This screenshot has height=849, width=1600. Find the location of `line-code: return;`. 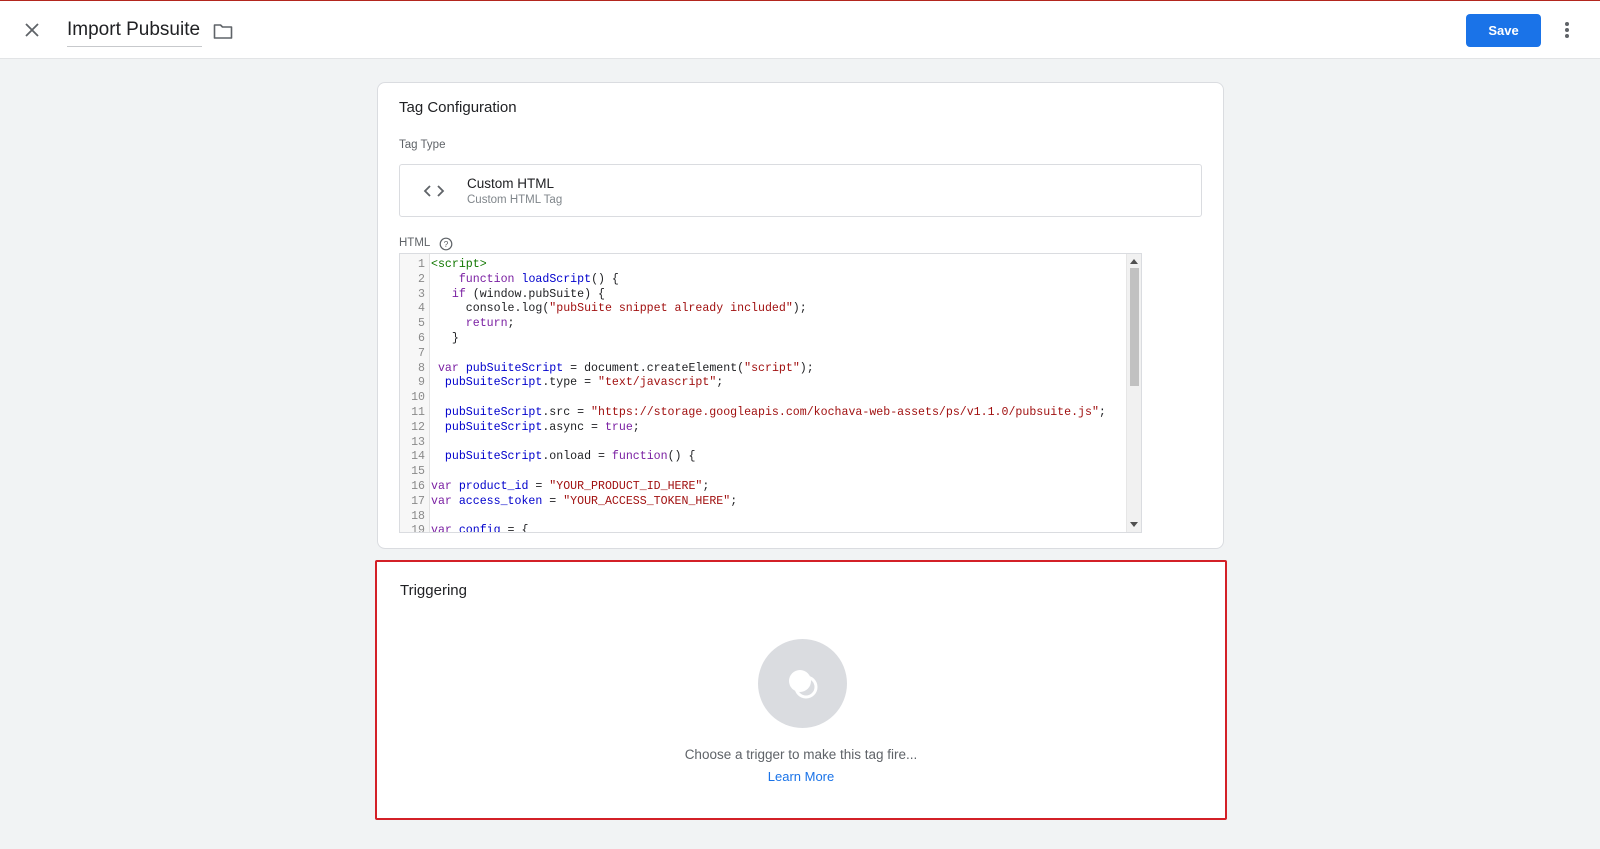

line-code: return; is located at coordinates (473, 324).